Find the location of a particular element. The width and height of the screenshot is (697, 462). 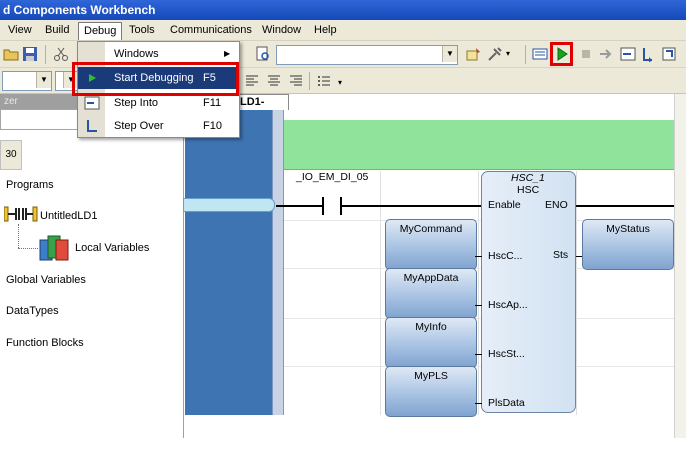

cut-icon is located at coordinates (61, 54).